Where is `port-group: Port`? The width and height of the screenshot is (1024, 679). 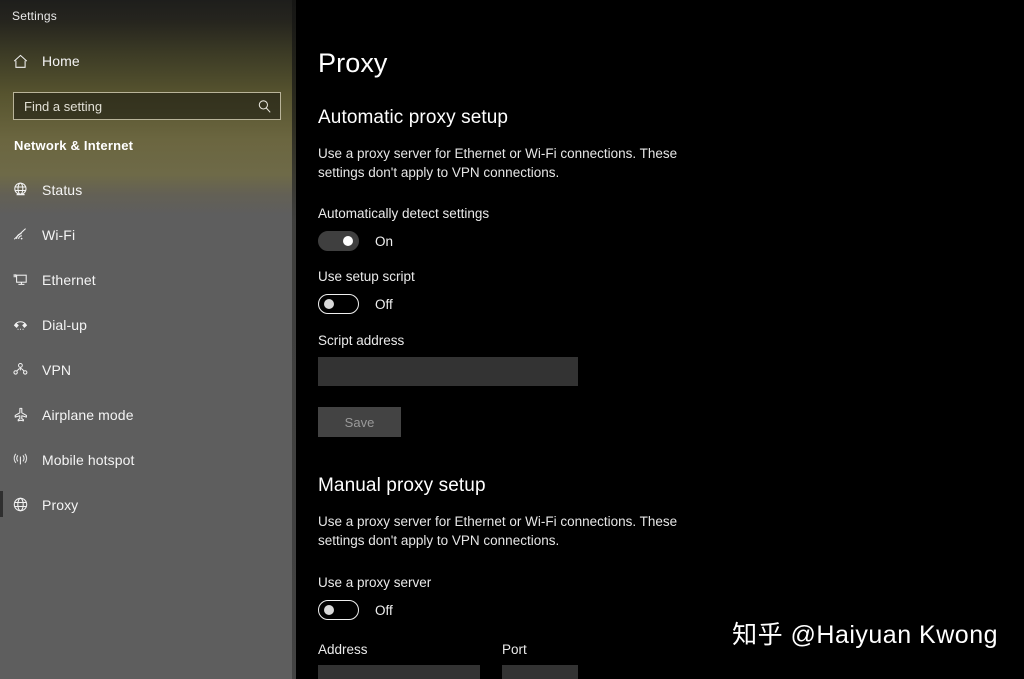 port-group: Port is located at coordinates (540, 660).